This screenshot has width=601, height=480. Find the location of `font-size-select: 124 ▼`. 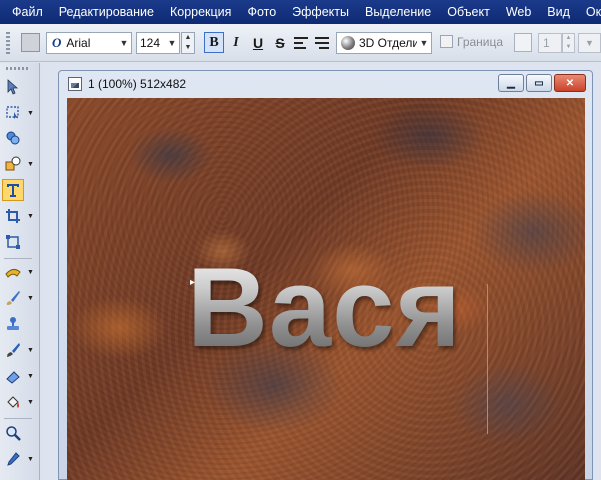

font-size-select: 124 ▼ is located at coordinates (158, 43).